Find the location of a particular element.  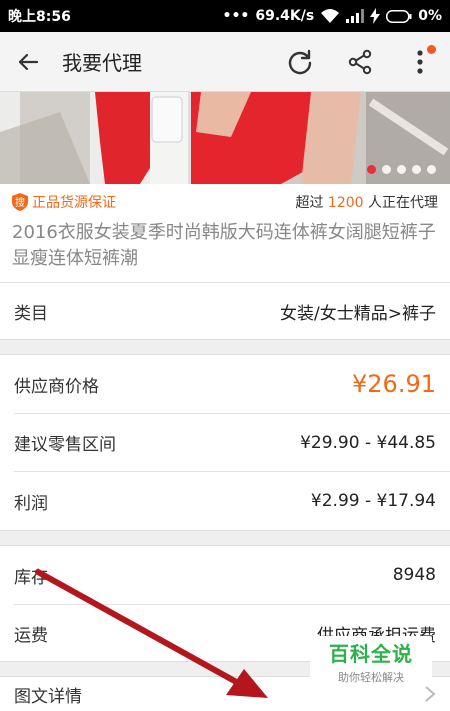

carousel-indicator is located at coordinates (401, 169).